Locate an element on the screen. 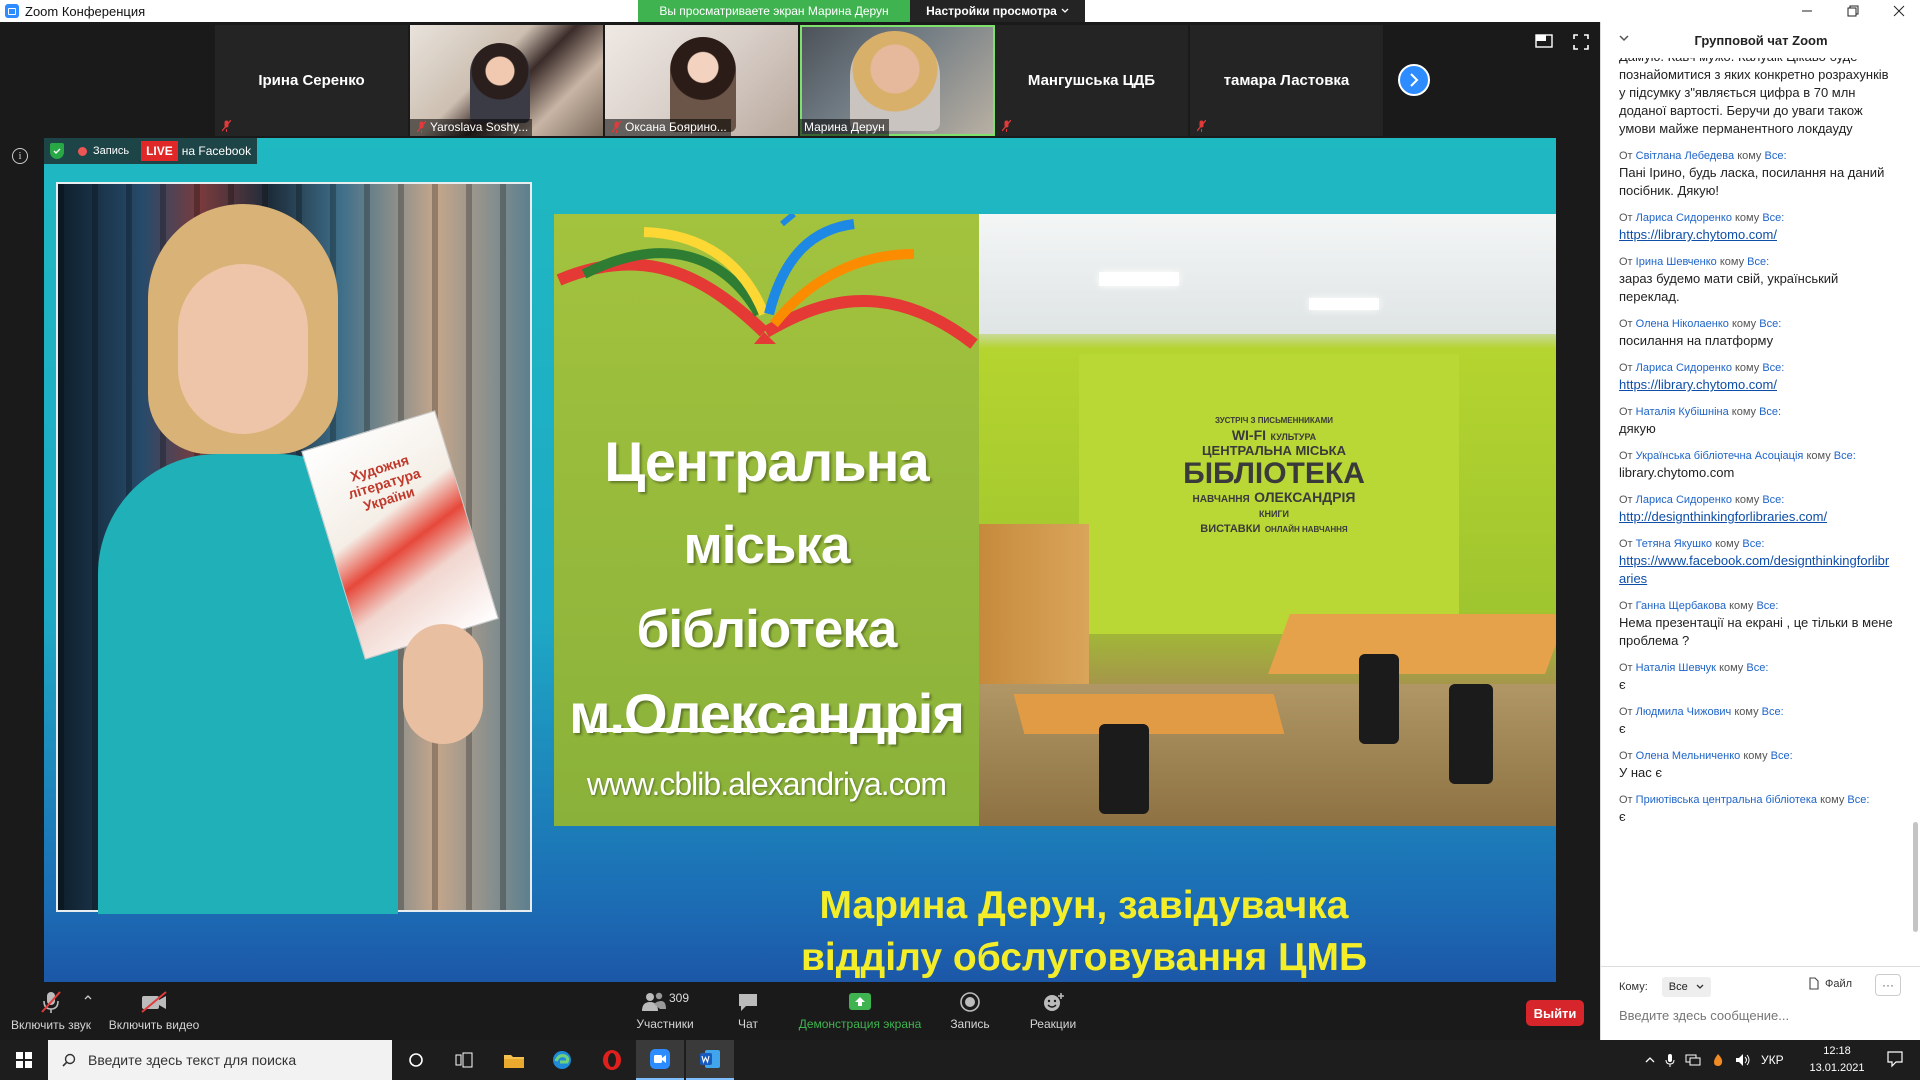  network-icon is located at coordinates (1693, 1060).